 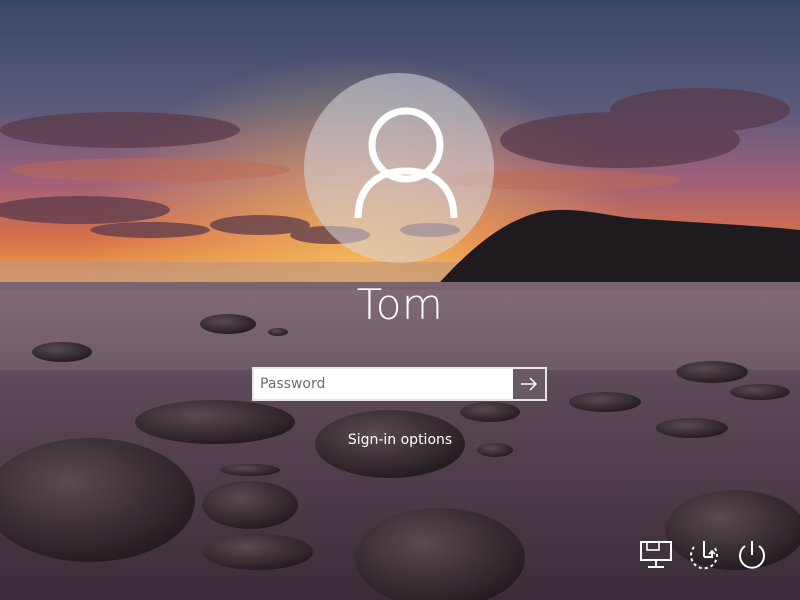 I want to click on password-input, so click(x=383, y=384).